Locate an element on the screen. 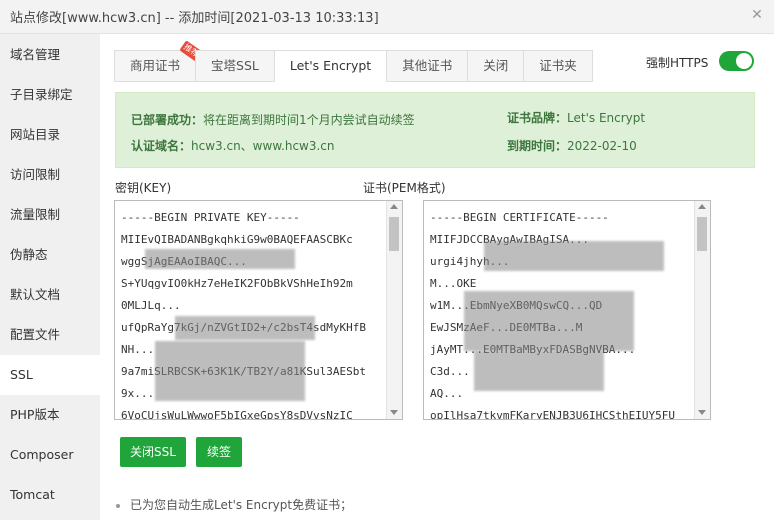 The height and width of the screenshot is (520, 774). sidebar-item-rewrite: 伪静态 is located at coordinates (50, 255).